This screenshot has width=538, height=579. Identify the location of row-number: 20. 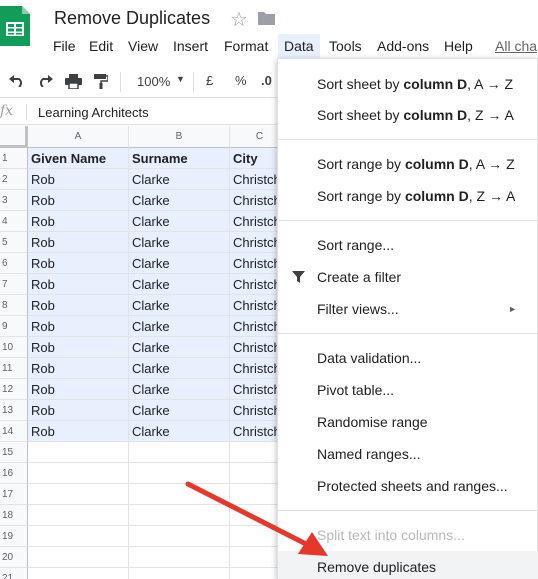
(14, 557).